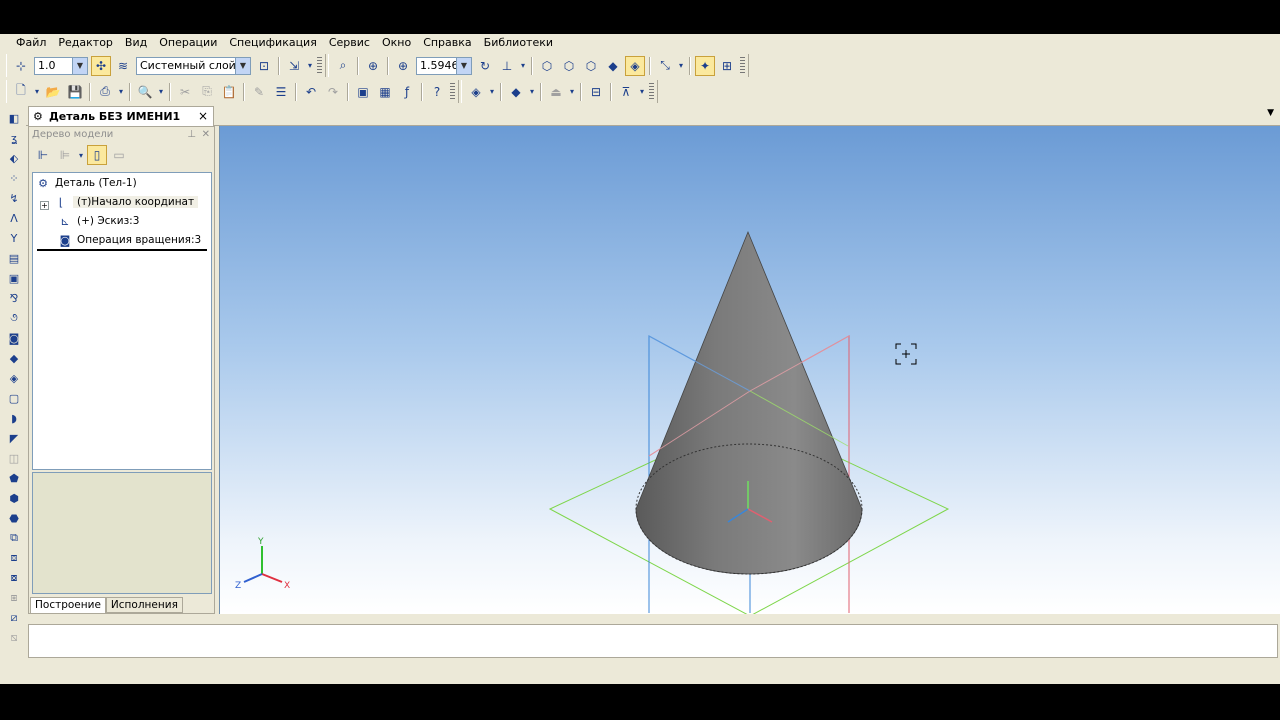 This screenshot has height=720, width=1280. What do you see at coordinates (122, 250) in the screenshot?
I see `rollback-bar` at bounding box center [122, 250].